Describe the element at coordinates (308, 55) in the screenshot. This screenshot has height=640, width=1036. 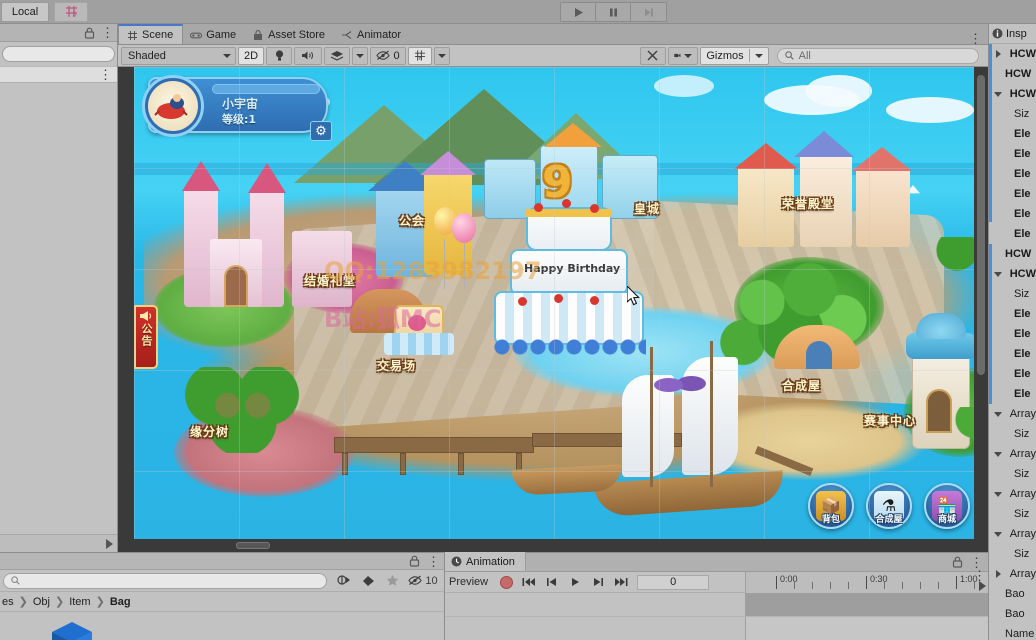
I see `audio-toggle-button` at that location.